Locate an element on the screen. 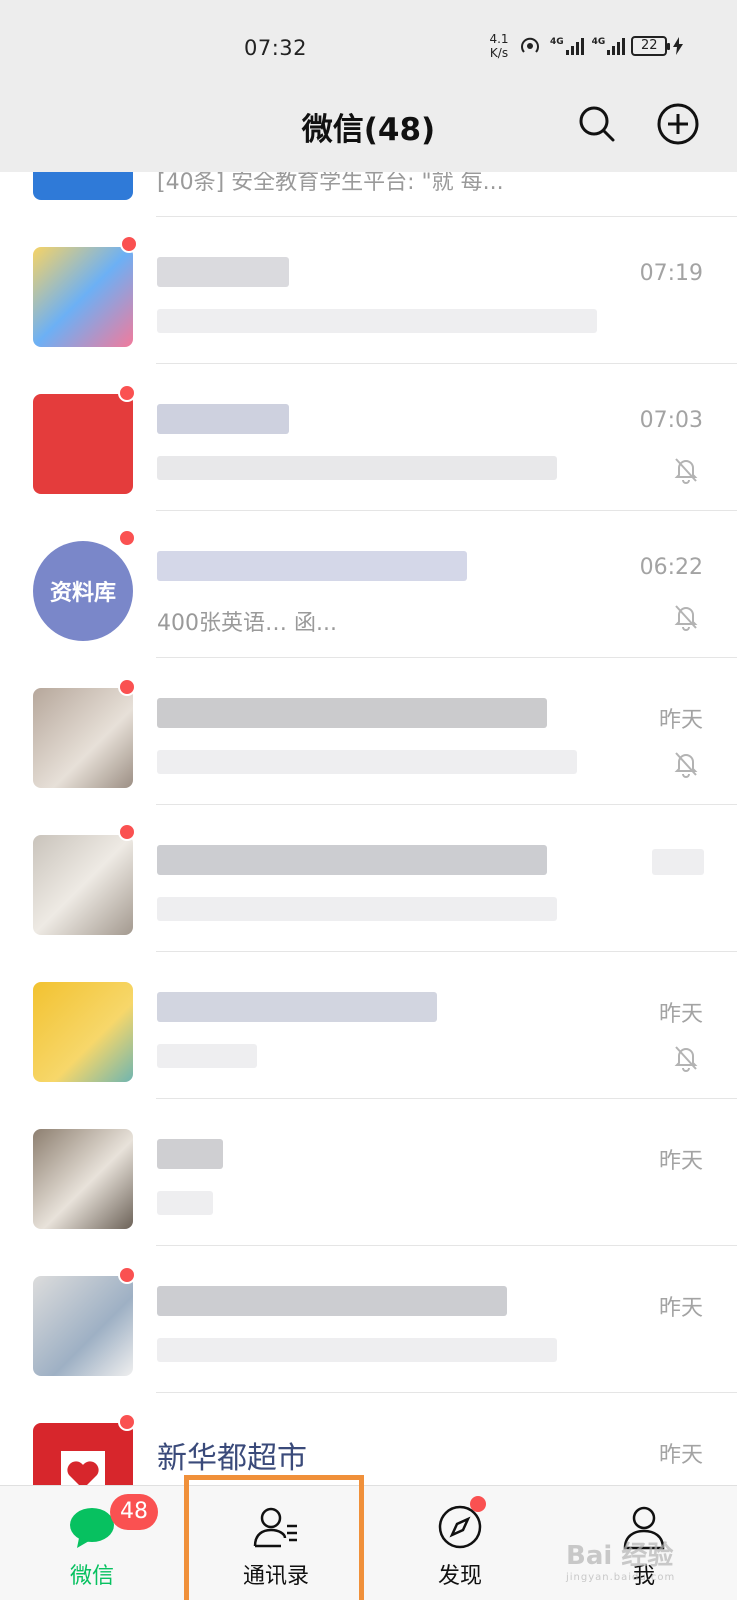 Image resolution: width=737 pixels, height=1600 pixels. chat-time: 07:19 is located at coordinates (671, 273).